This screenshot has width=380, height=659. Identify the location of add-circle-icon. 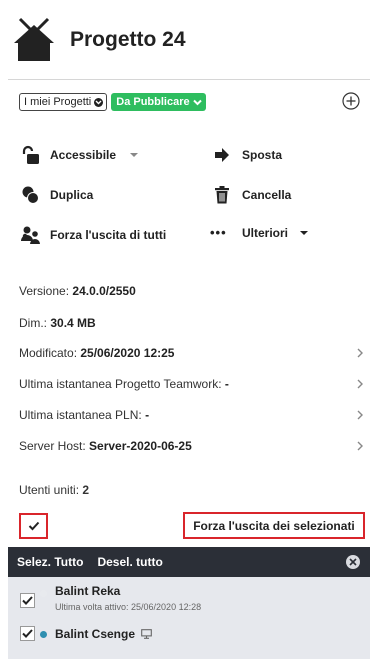
(351, 101).